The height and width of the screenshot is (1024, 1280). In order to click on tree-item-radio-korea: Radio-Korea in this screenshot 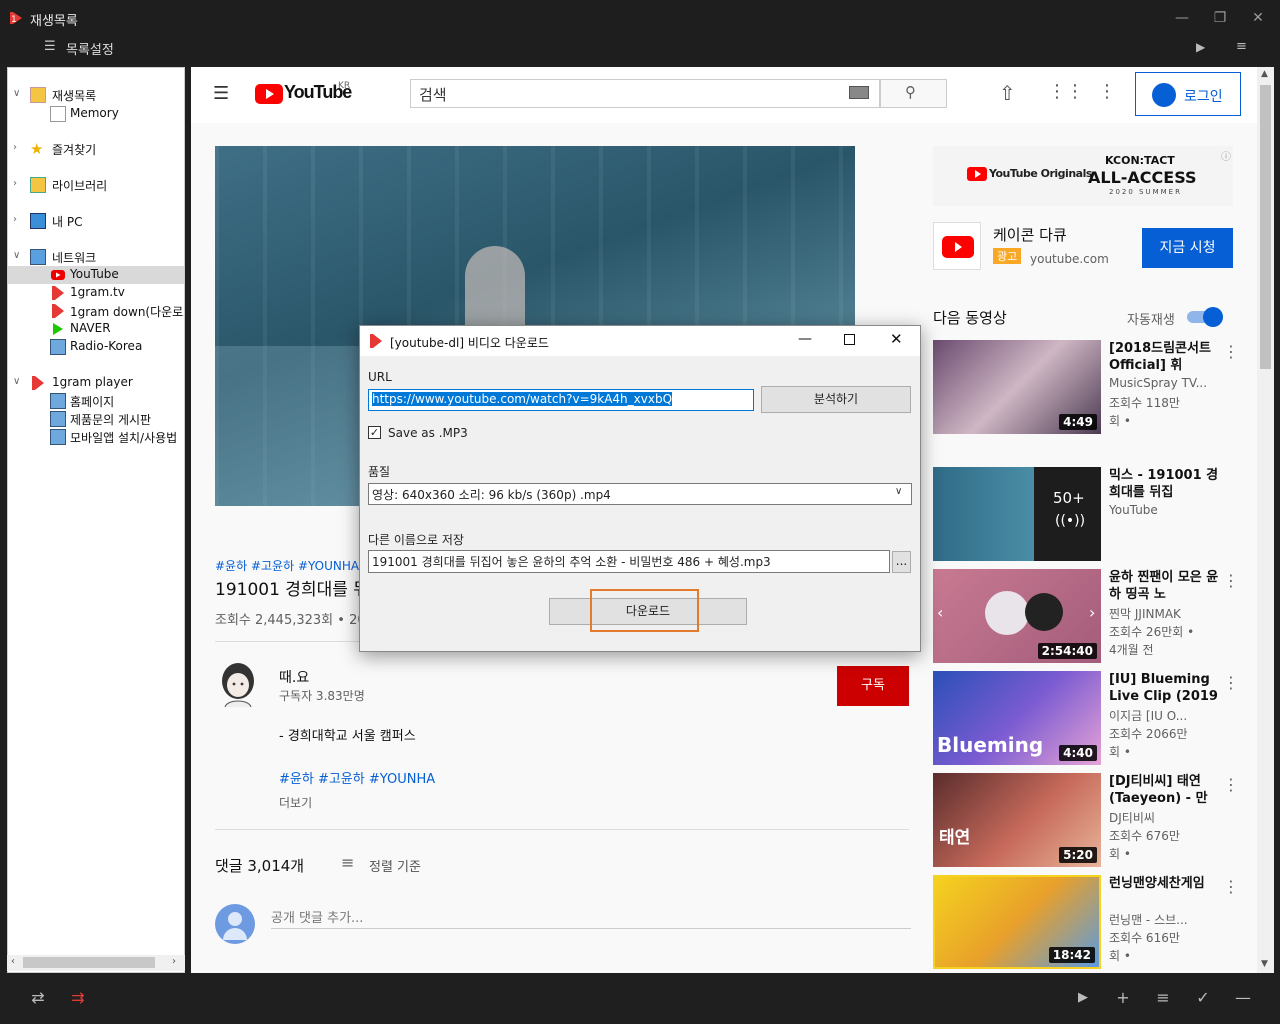, I will do `click(96, 347)`.